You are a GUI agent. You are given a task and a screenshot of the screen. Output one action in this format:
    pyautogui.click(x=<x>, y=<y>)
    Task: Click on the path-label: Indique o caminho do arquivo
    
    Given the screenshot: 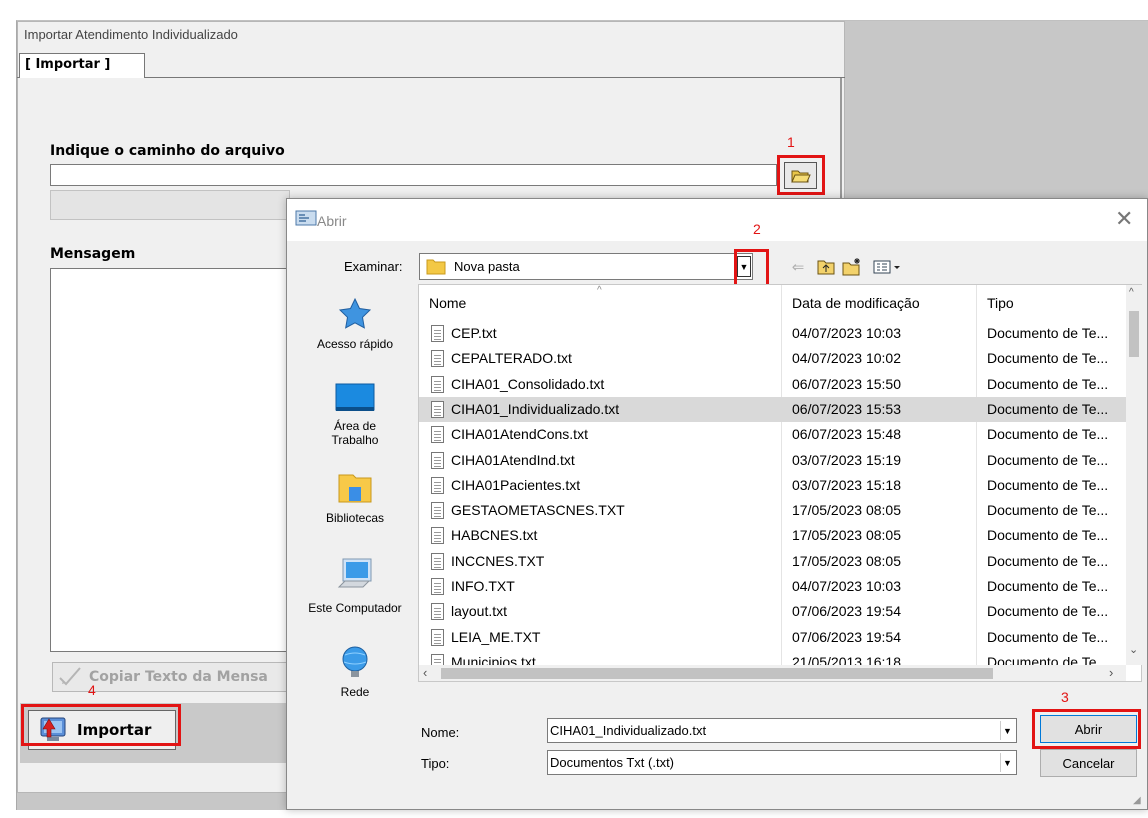 What is the action you would take?
    pyautogui.click(x=167, y=151)
    